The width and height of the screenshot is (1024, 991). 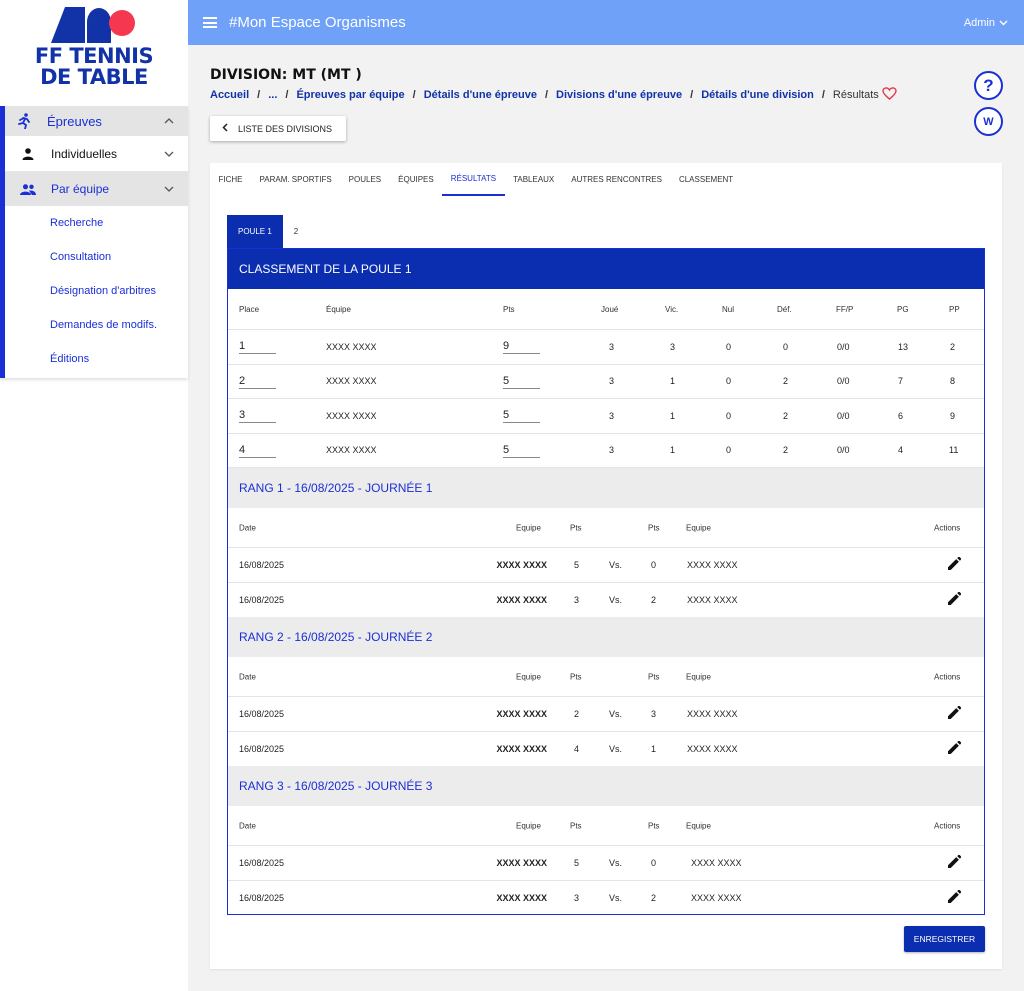 What do you see at coordinates (617, 179) in the screenshot?
I see `tab-autres-rencontres: AUTRES RENCONTRES` at bounding box center [617, 179].